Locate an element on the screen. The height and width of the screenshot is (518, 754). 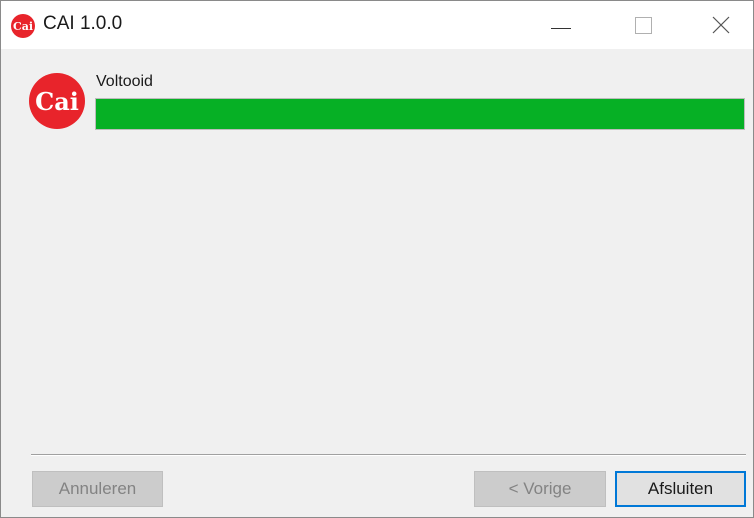
close-icon is located at coordinates (721, 25).